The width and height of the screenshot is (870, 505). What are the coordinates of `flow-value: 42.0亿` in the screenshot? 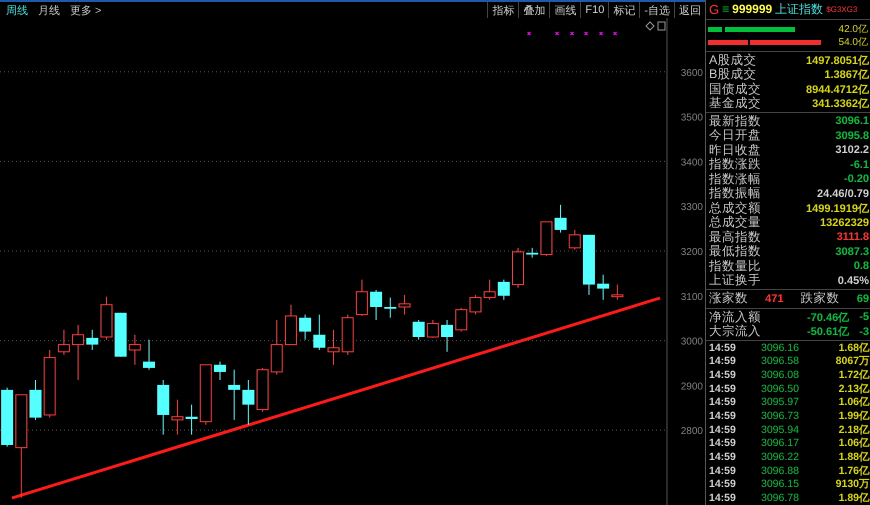 It's located at (853, 29).